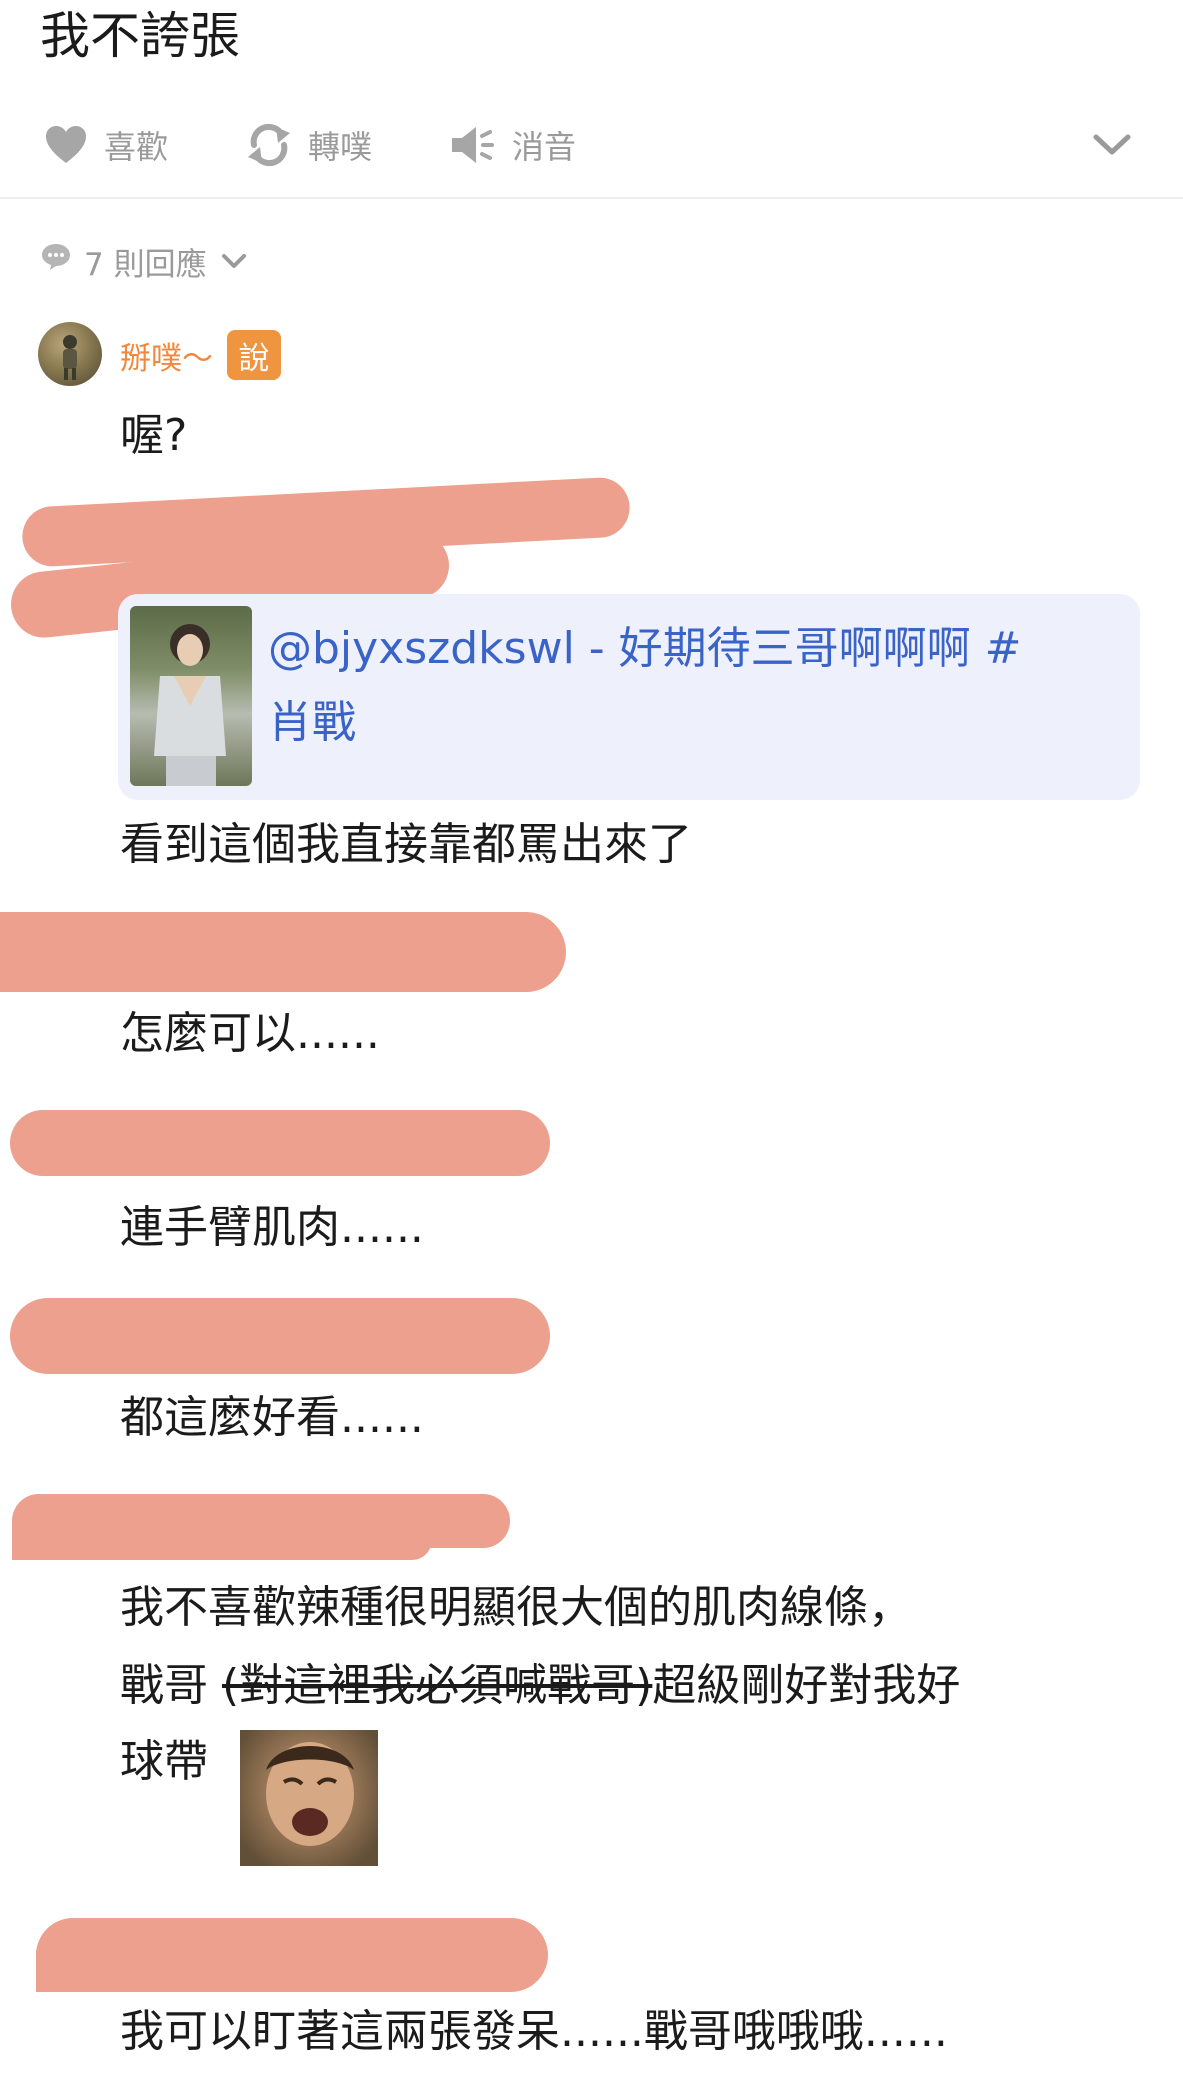  I want to click on mute-icon, so click(473, 145).